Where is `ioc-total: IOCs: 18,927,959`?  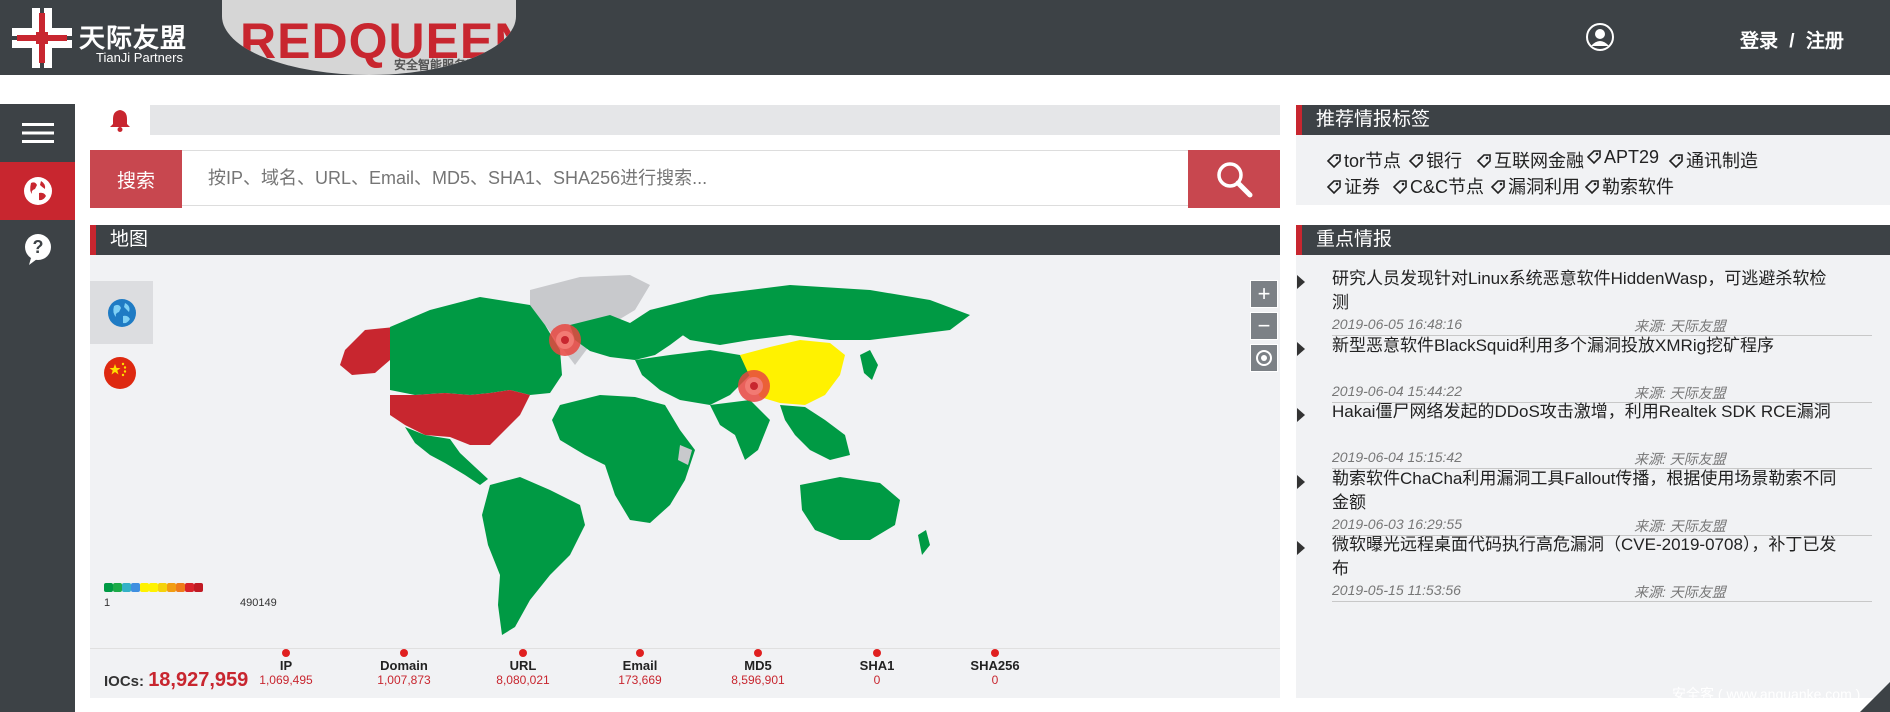
ioc-total: IOCs: 18,927,959 is located at coordinates (176, 680).